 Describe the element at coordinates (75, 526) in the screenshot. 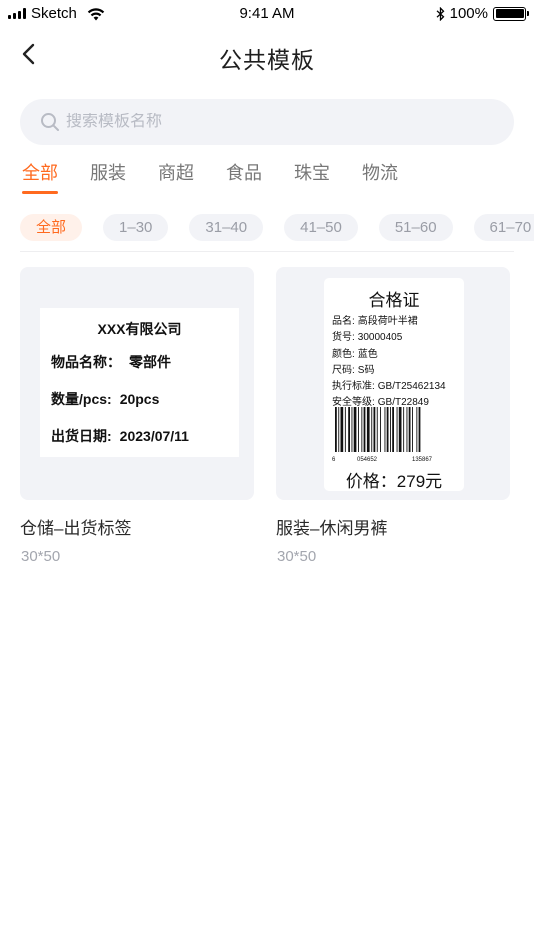

I see `template-name: 仓储–出货标签` at that location.